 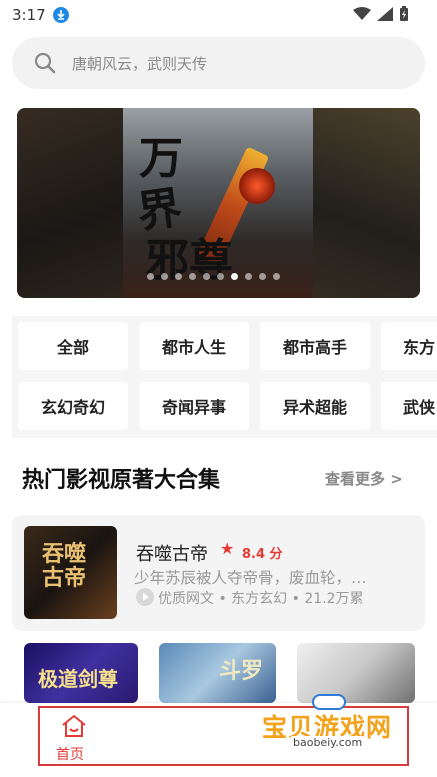 What do you see at coordinates (337, 725) in the screenshot?
I see `watermark-logo: 宝贝游戏网 baobeiy.com` at bounding box center [337, 725].